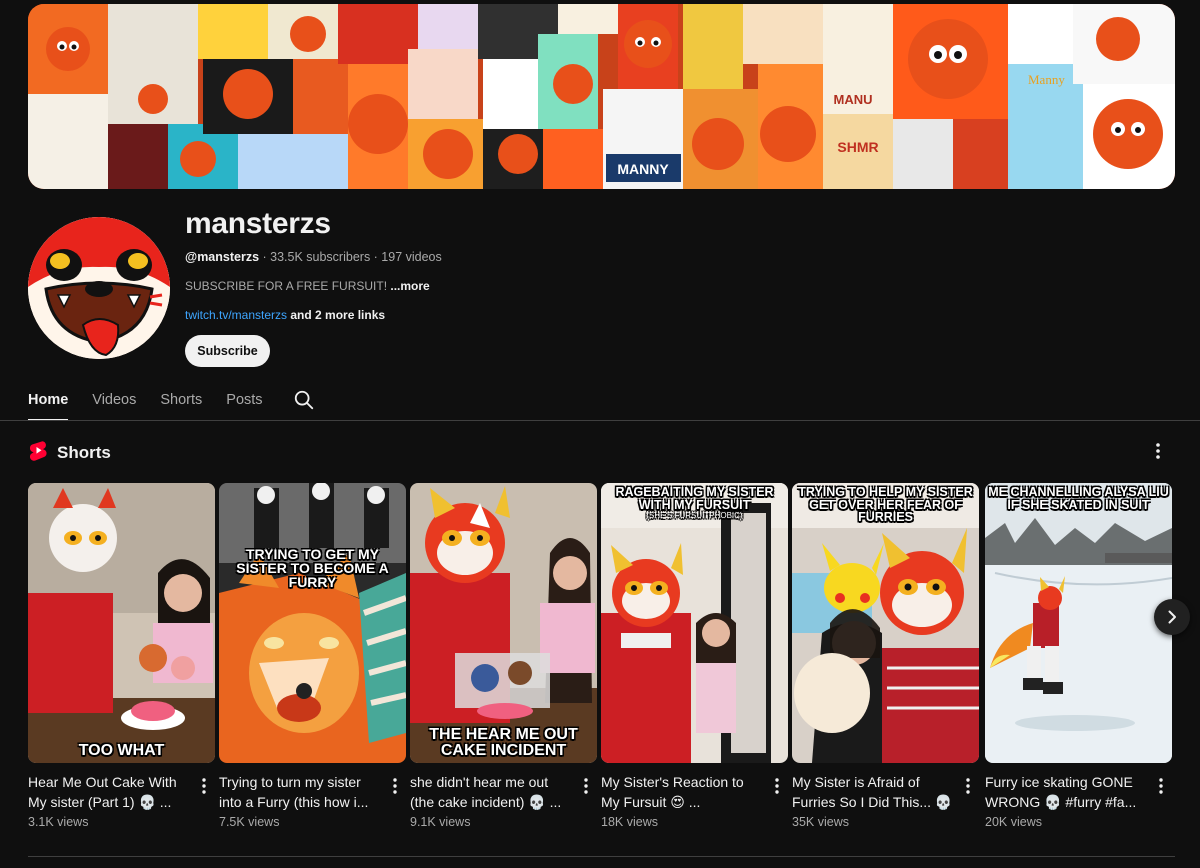  I want to click on tabs-divider, so click(600, 420).